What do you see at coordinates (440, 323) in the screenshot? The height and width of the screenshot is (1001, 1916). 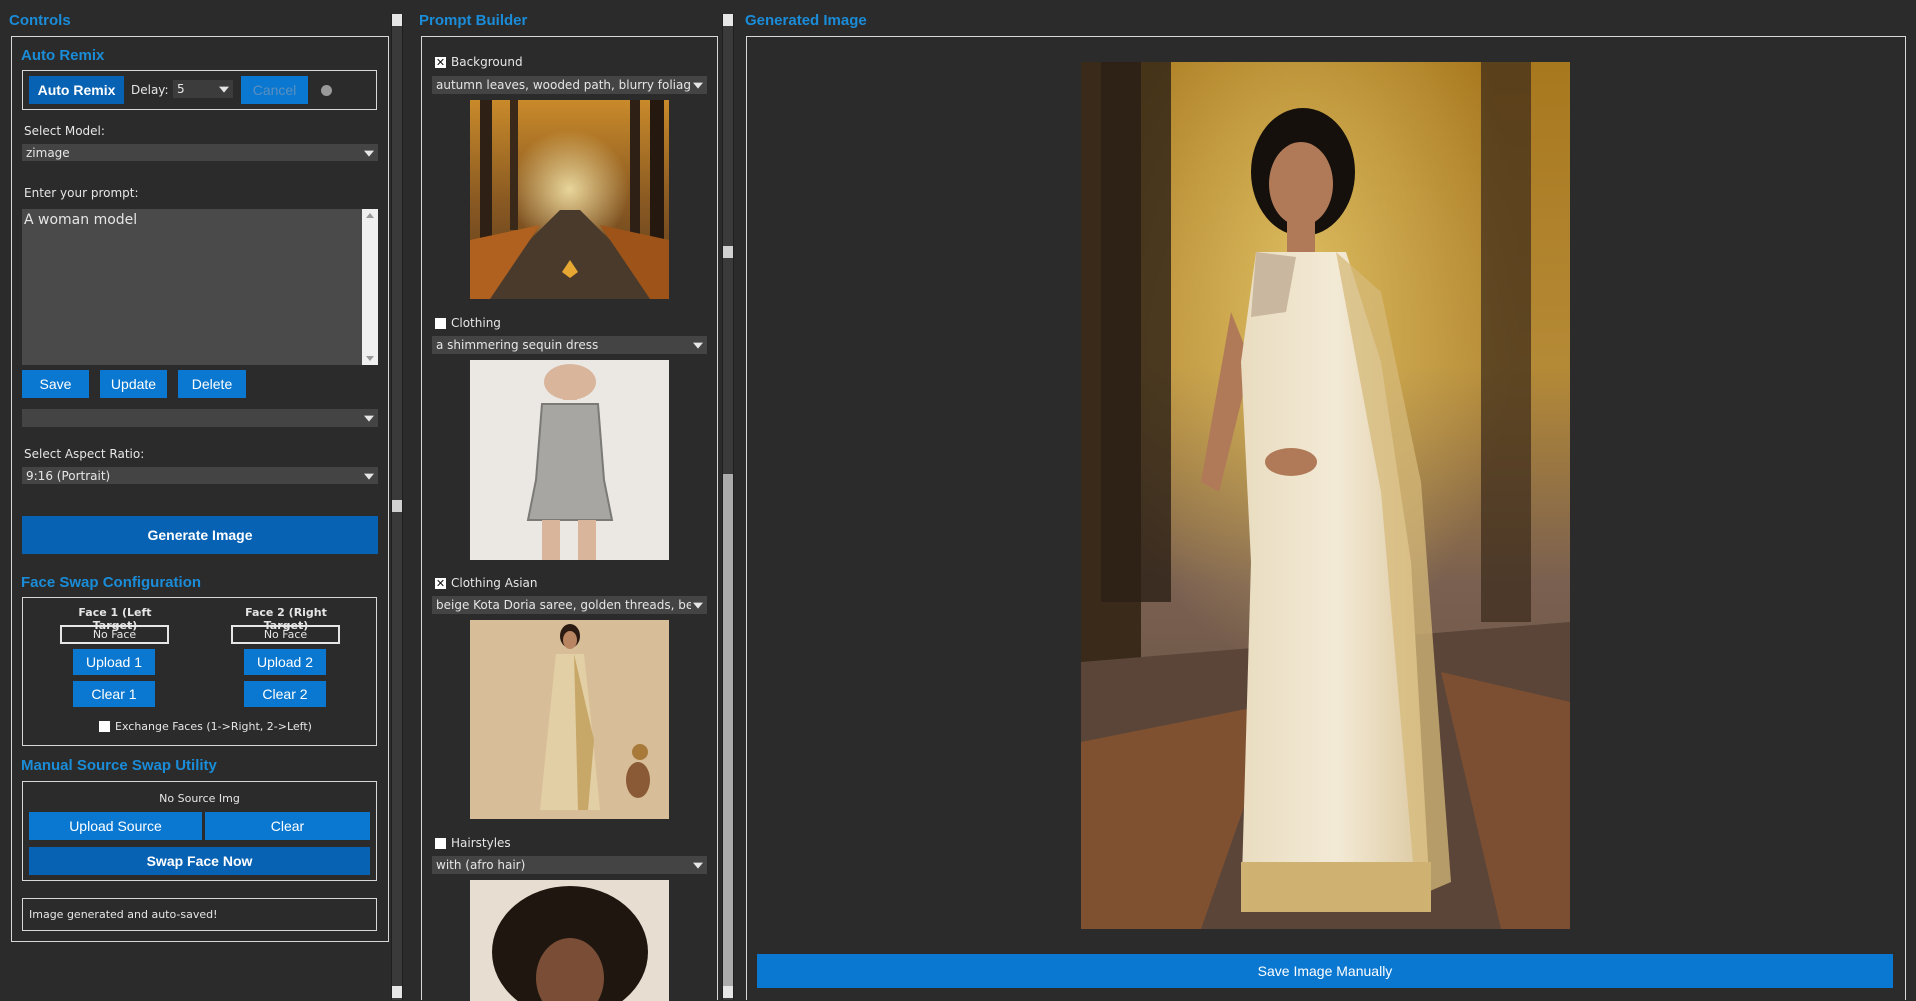 I see `clothing-check-icon` at bounding box center [440, 323].